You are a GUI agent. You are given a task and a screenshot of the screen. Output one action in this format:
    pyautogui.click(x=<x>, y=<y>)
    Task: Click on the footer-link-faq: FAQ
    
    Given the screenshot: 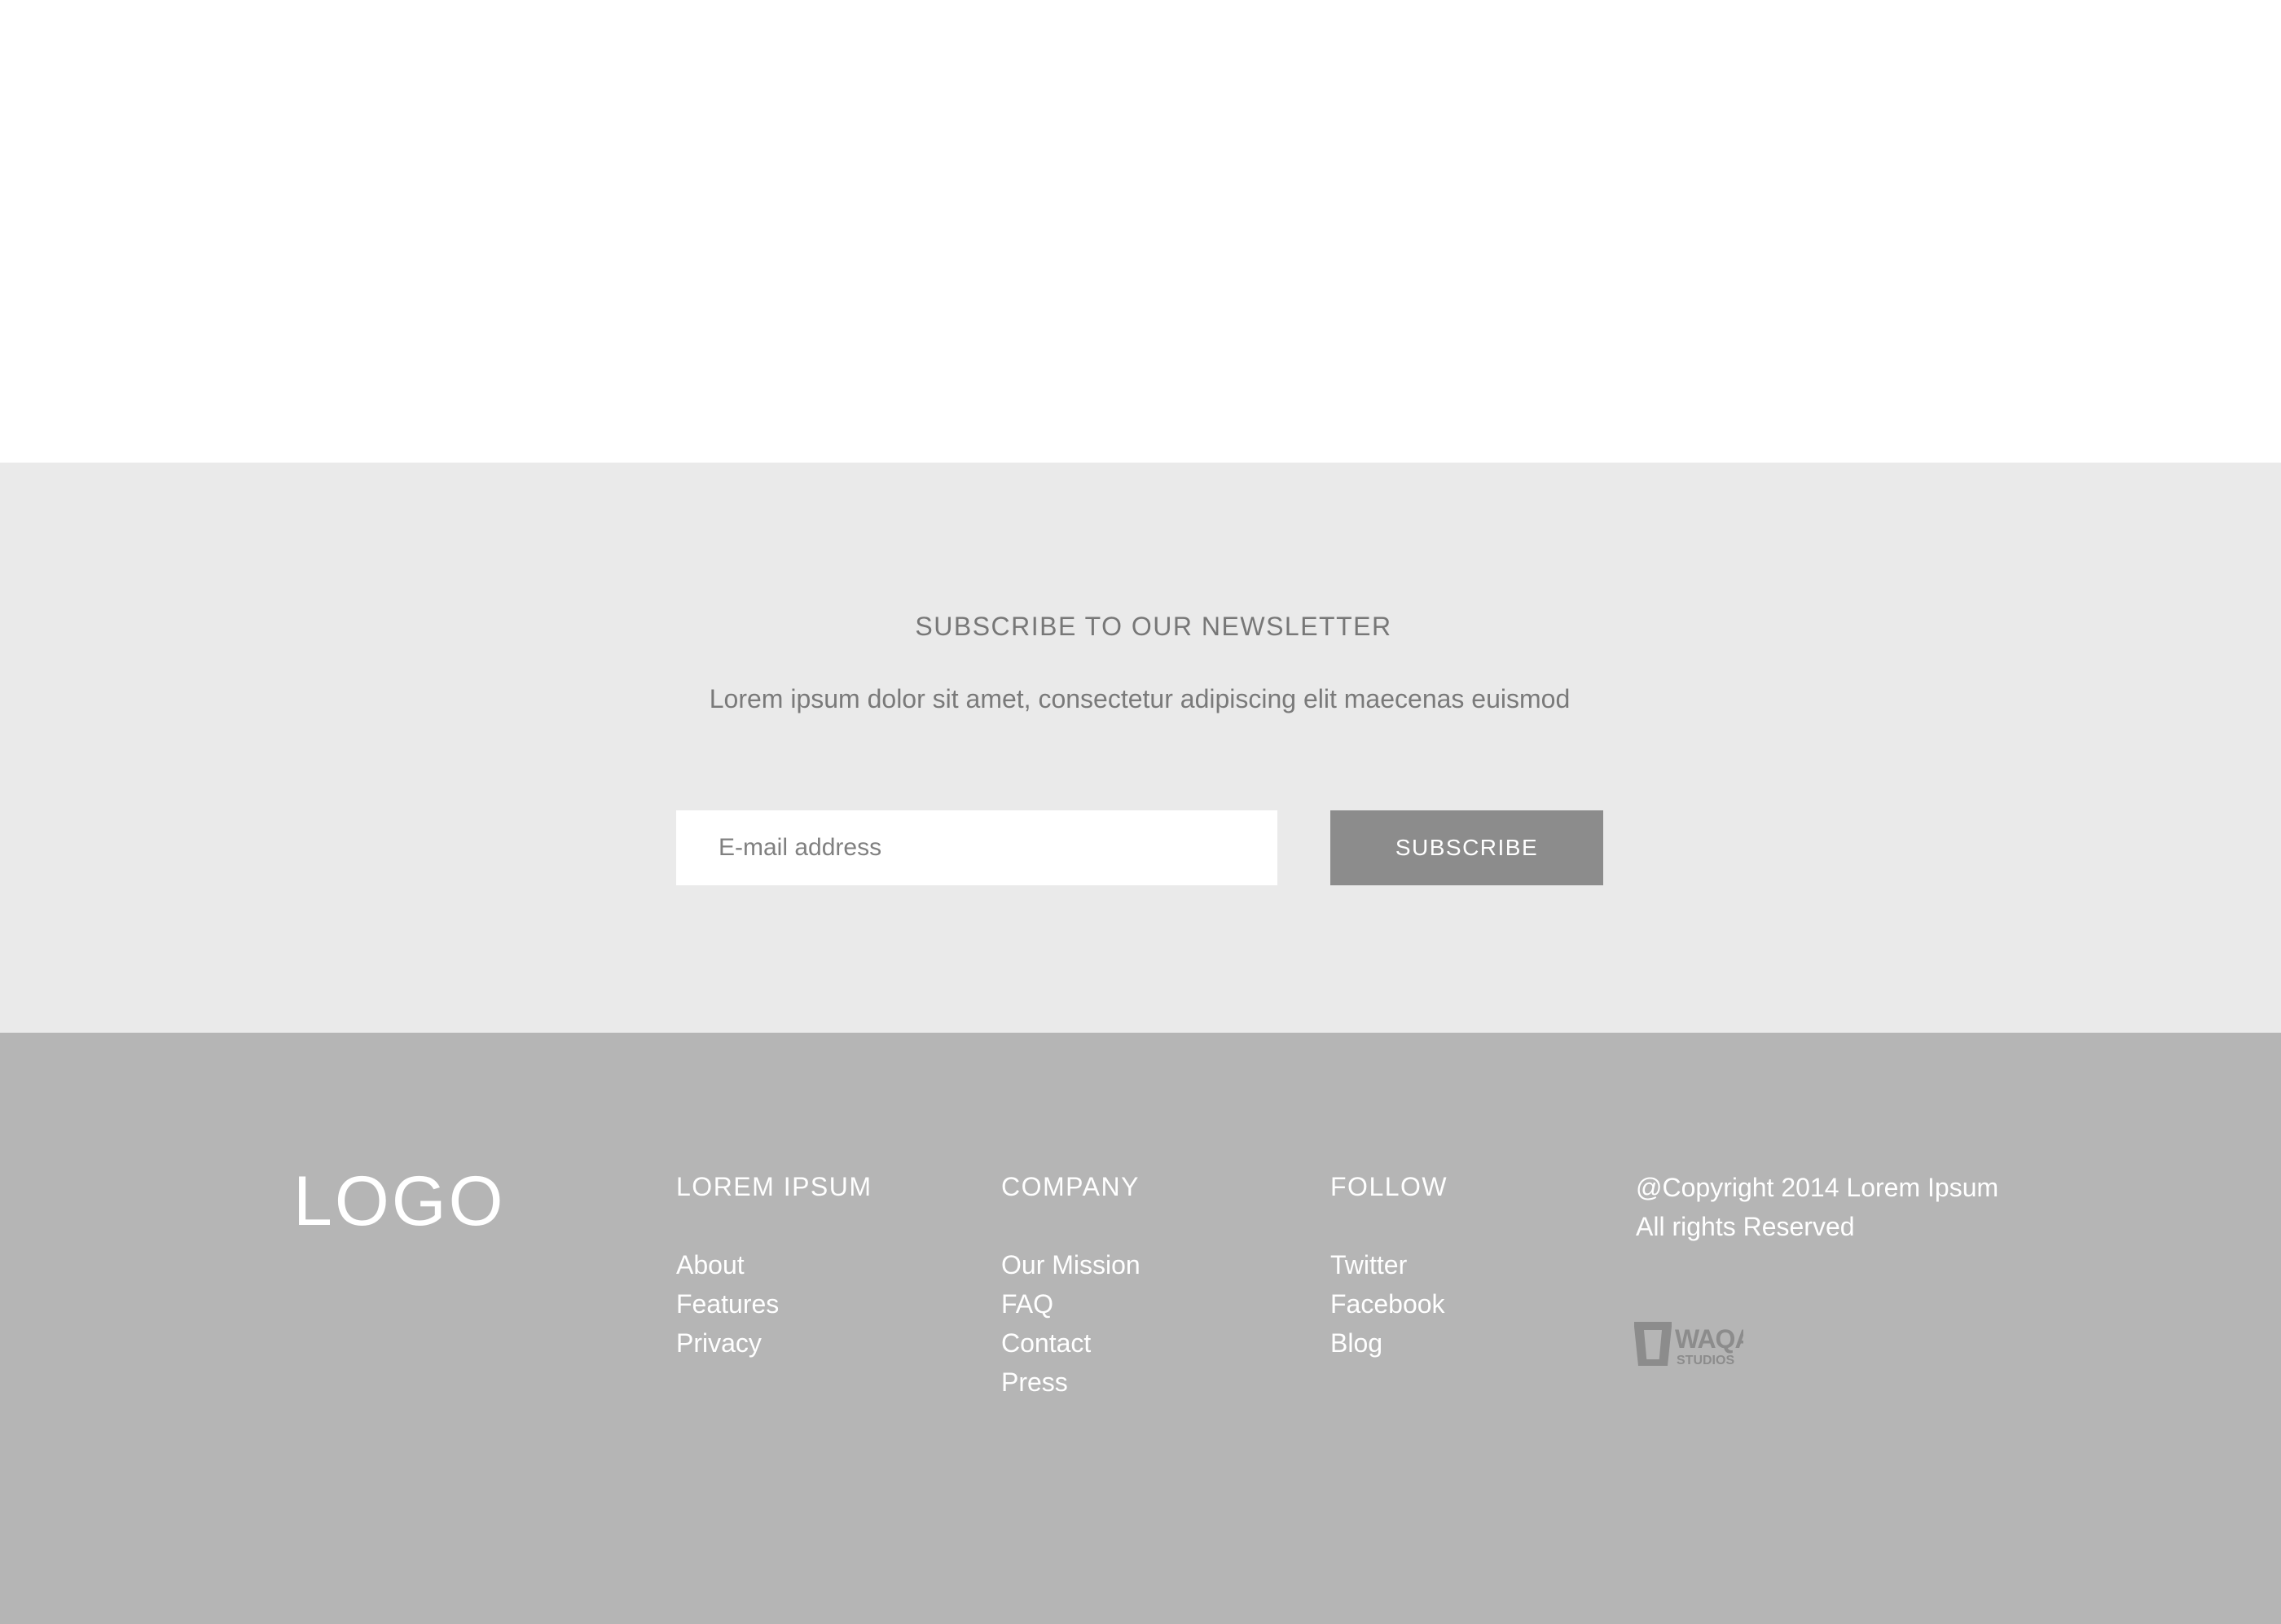 What is the action you would take?
    pyautogui.click(x=1071, y=1303)
    